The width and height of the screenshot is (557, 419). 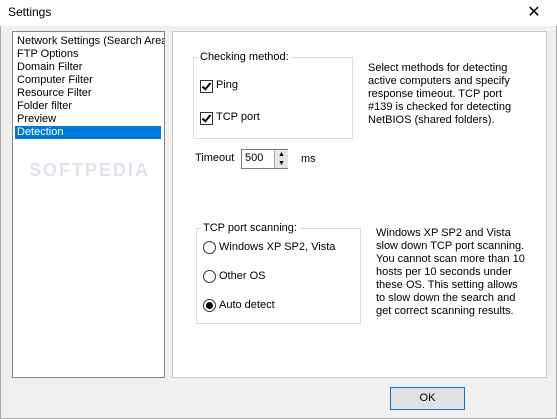 What do you see at coordinates (238, 117) in the screenshot?
I see `tcp-port-label: TCP port` at bounding box center [238, 117].